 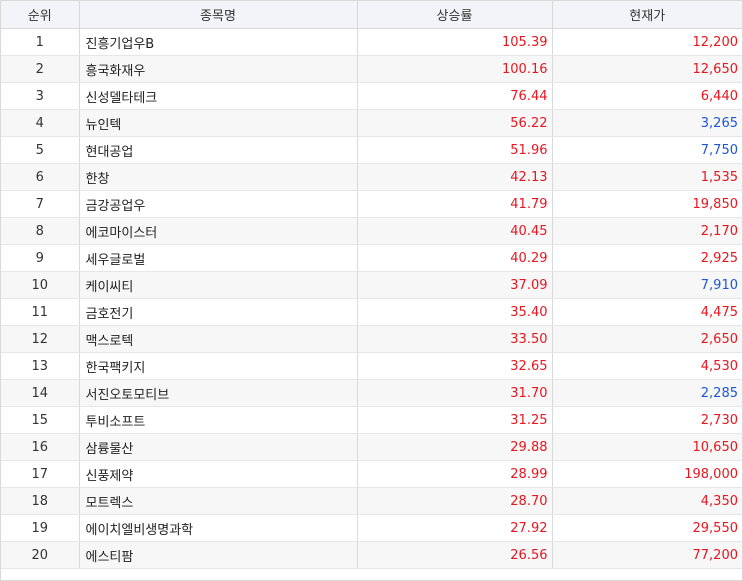 What do you see at coordinates (455, 312) in the screenshot?
I see `change-rate-cell: 35.40` at bounding box center [455, 312].